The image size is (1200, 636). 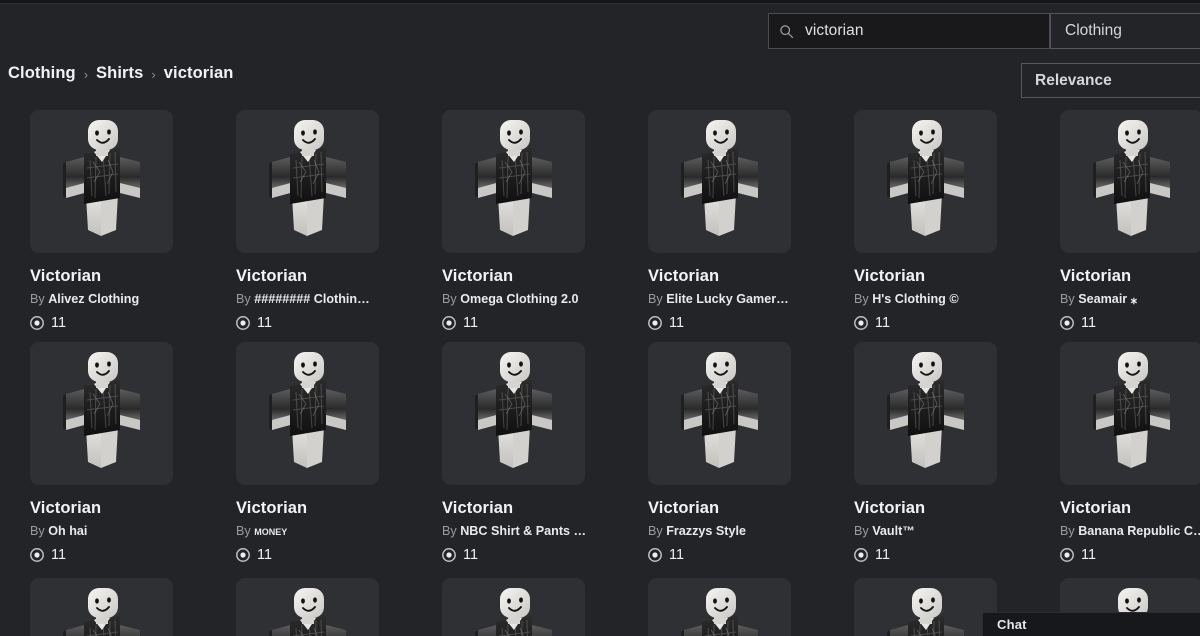 I want to click on item-creator-name: Alivez Clothing, so click(x=94, y=299).